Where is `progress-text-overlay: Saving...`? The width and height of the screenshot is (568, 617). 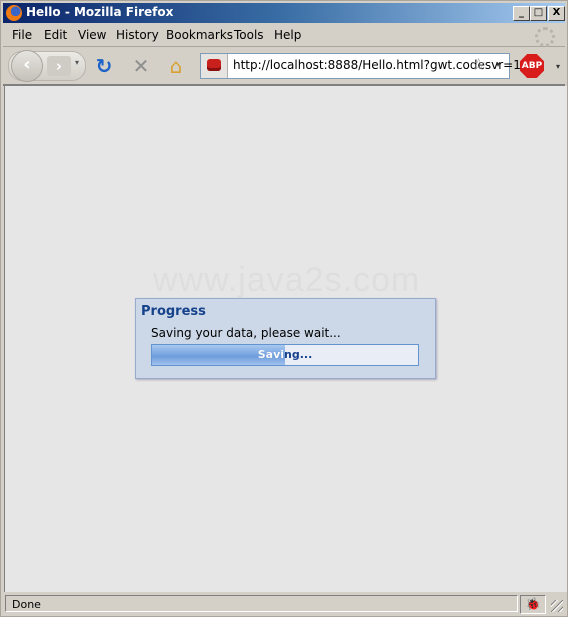 progress-text-overlay: Saving... is located at coordinates (218, 355).